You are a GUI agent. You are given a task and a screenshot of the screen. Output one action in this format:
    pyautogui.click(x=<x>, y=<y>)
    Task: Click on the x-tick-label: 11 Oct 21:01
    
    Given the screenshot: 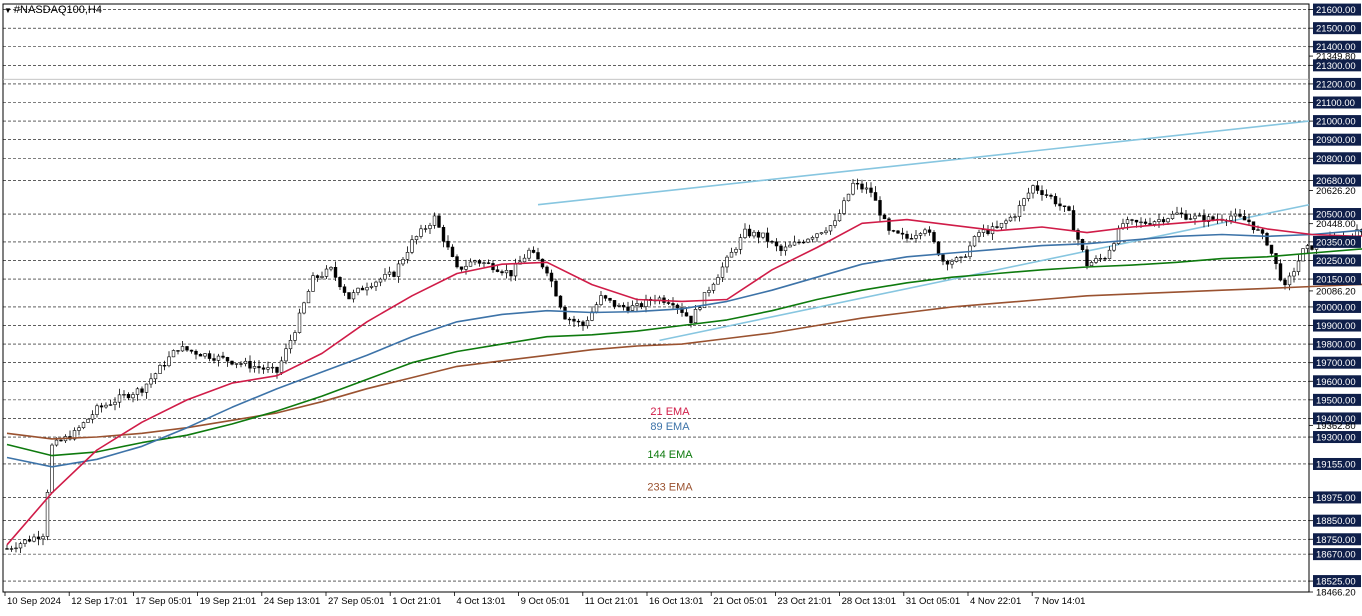 What is the action you would take?
    pyautogui.click(x=612, y=601)
    